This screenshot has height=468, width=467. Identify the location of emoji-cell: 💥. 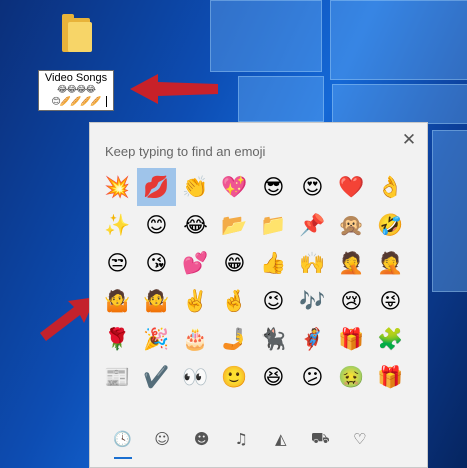
(117, 187).